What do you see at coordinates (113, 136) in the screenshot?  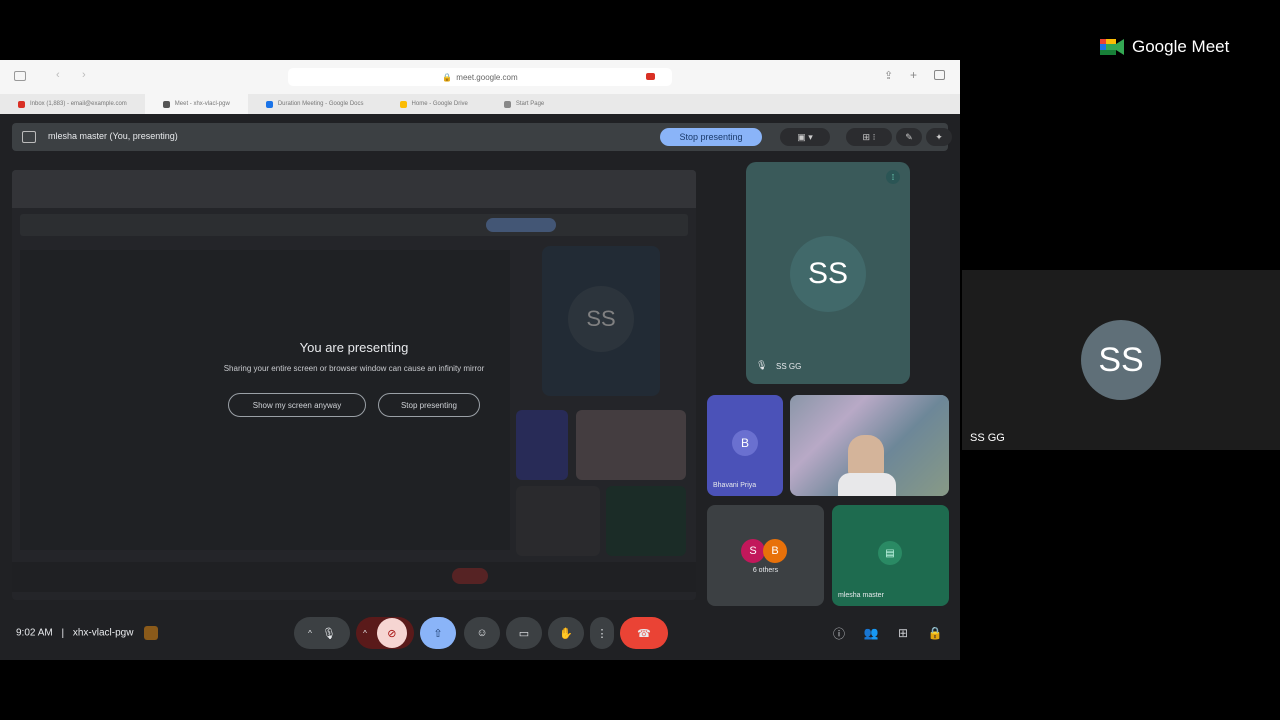 I see `presentation-title: mlesha master (You, presenting)` at bounding box center [113, 136].